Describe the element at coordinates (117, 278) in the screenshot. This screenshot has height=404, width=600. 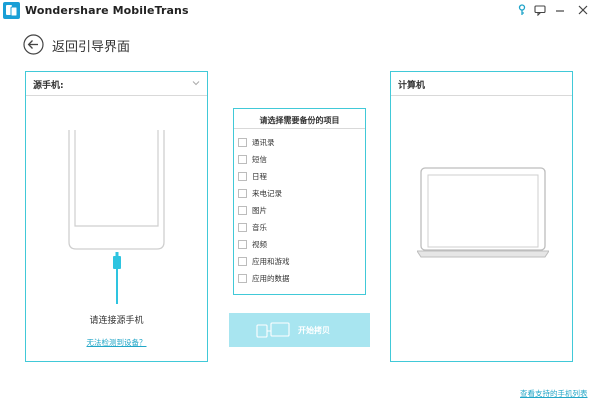
I see `usb-cable-icon` at that location.